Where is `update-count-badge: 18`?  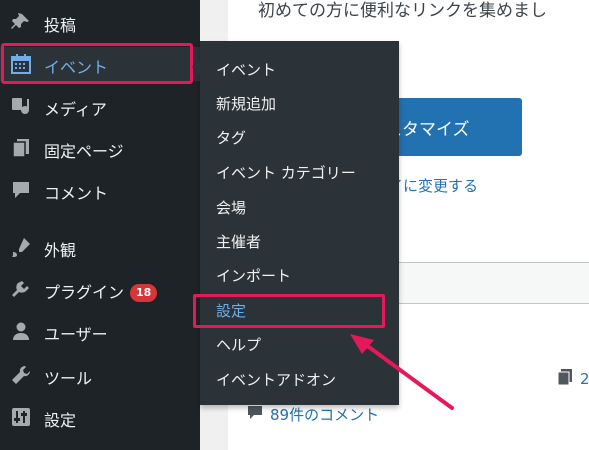 update-count-badge: 18 is located at coordinates (144, 293).